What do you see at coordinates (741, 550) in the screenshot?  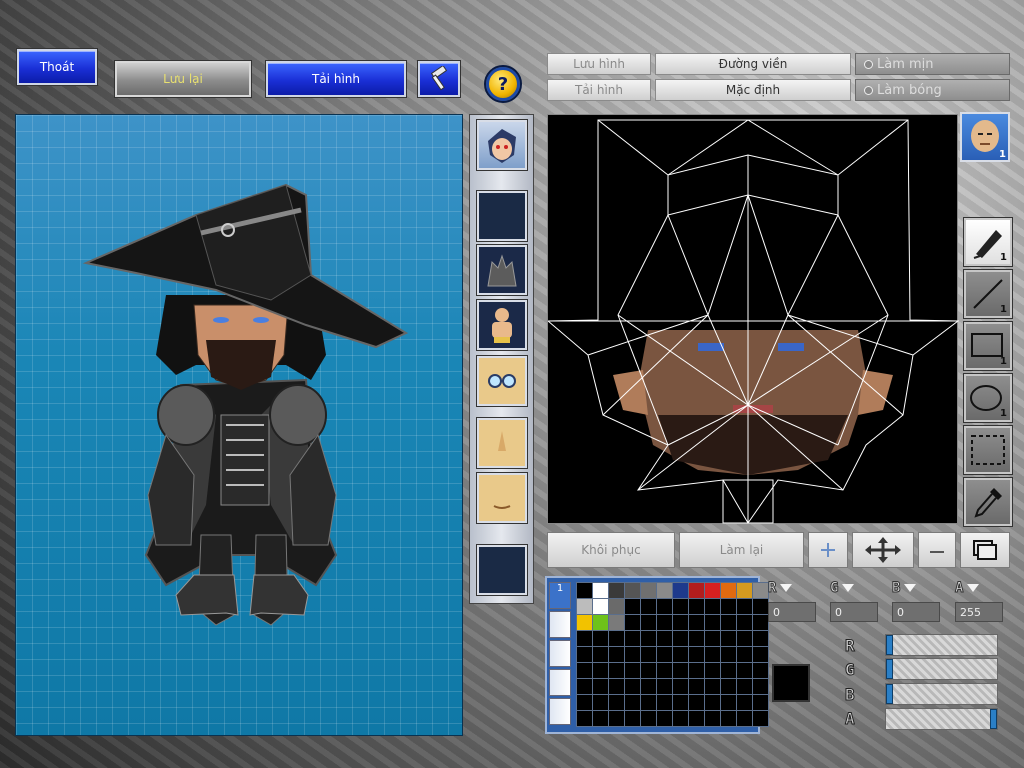 I see `redo-button: Làm lại` at bounding box center [741, 550].